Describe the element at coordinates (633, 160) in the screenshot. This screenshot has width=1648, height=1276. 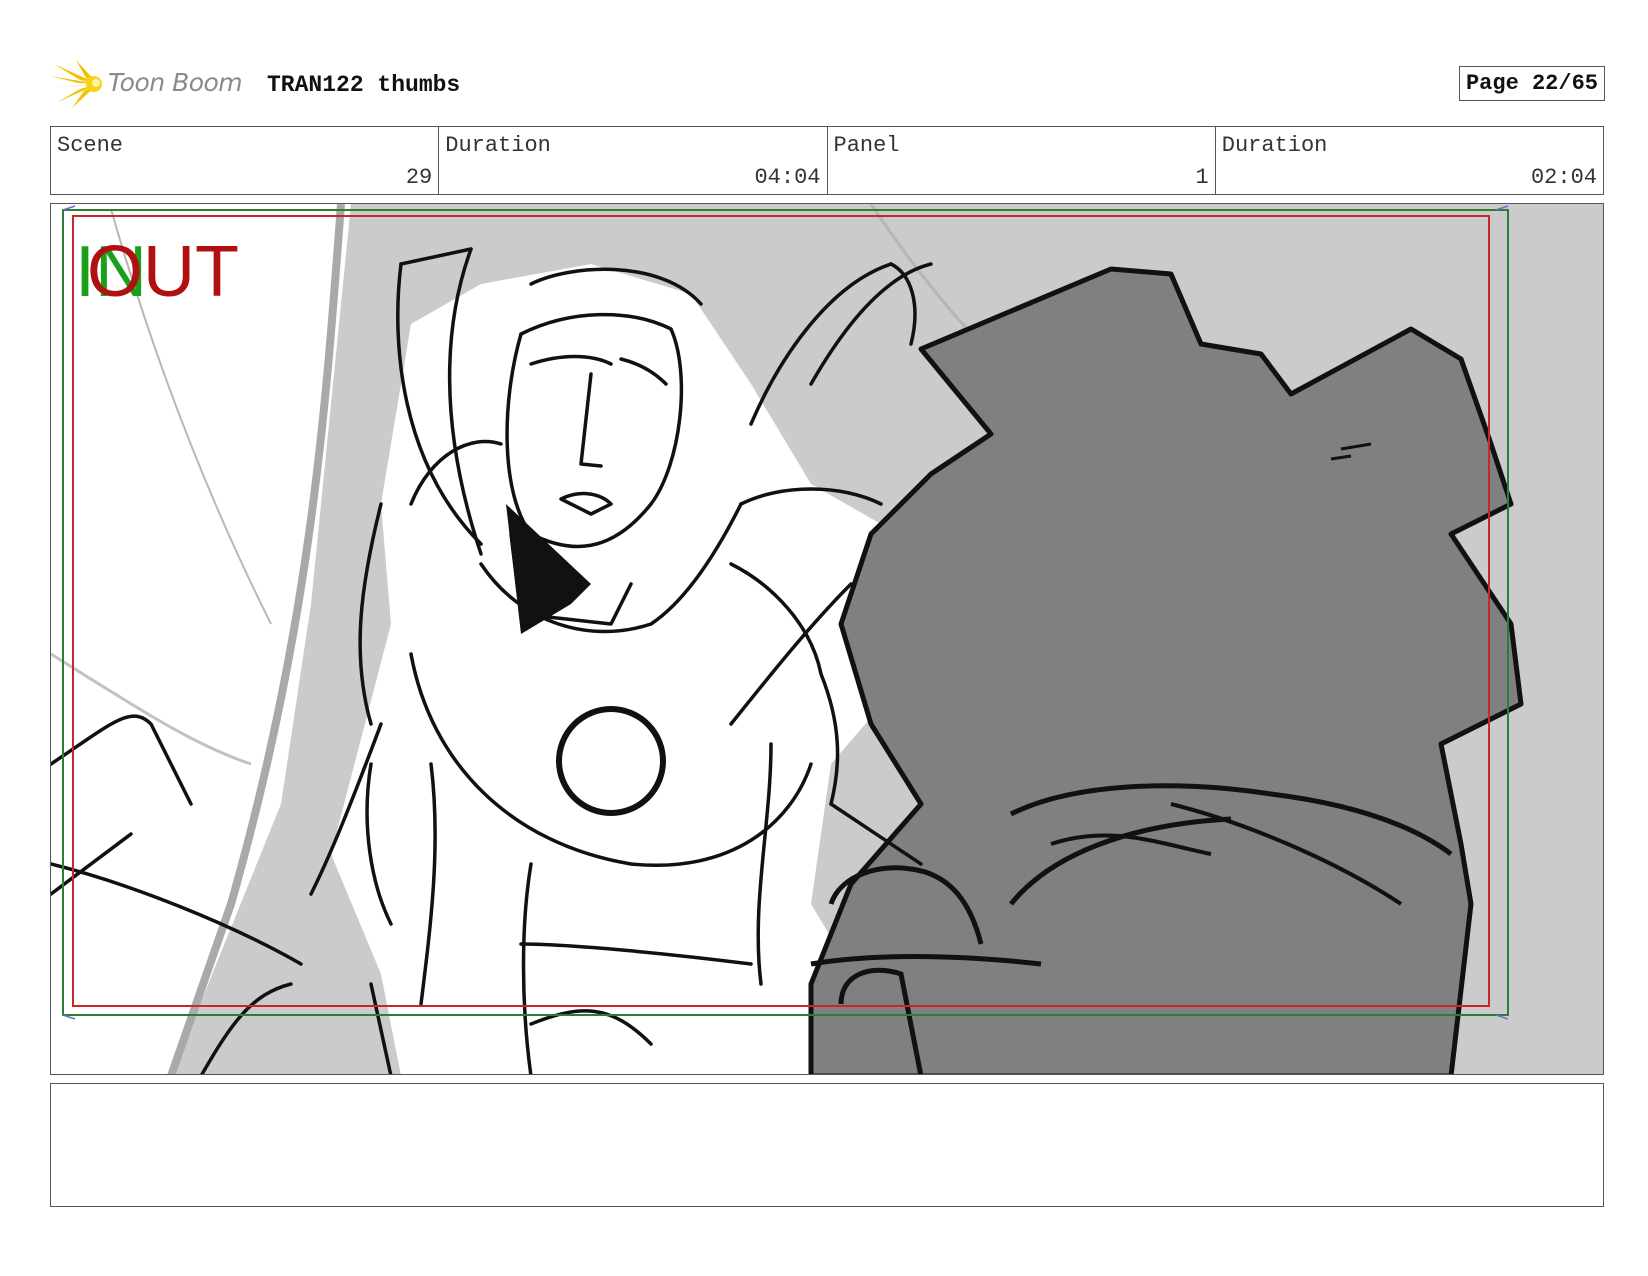
I see `scene-duration-cell: Duration 04:04` at that location.